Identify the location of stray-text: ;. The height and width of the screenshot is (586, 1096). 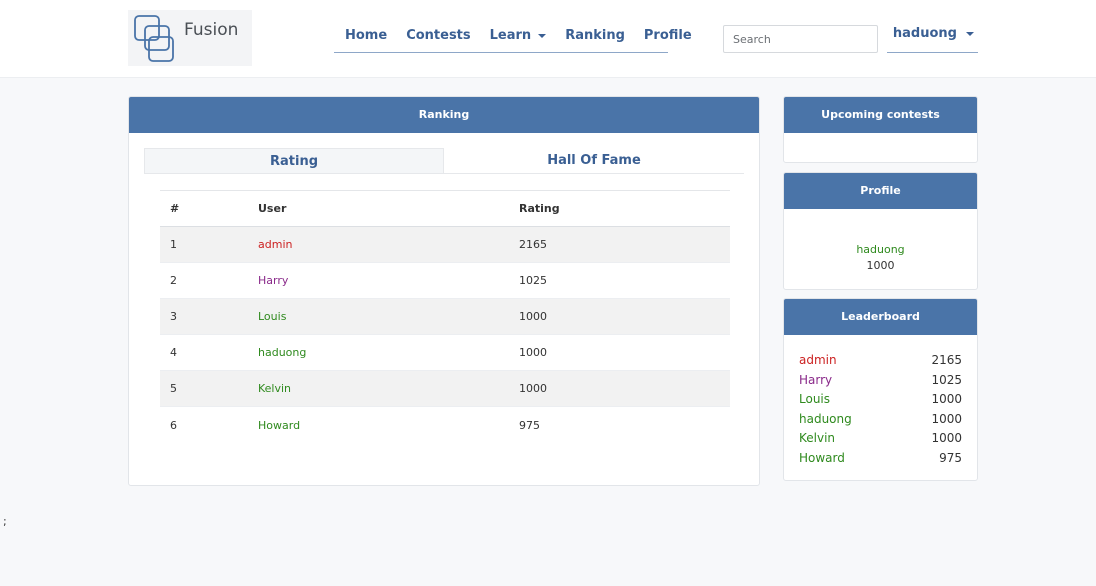
(5, 521).